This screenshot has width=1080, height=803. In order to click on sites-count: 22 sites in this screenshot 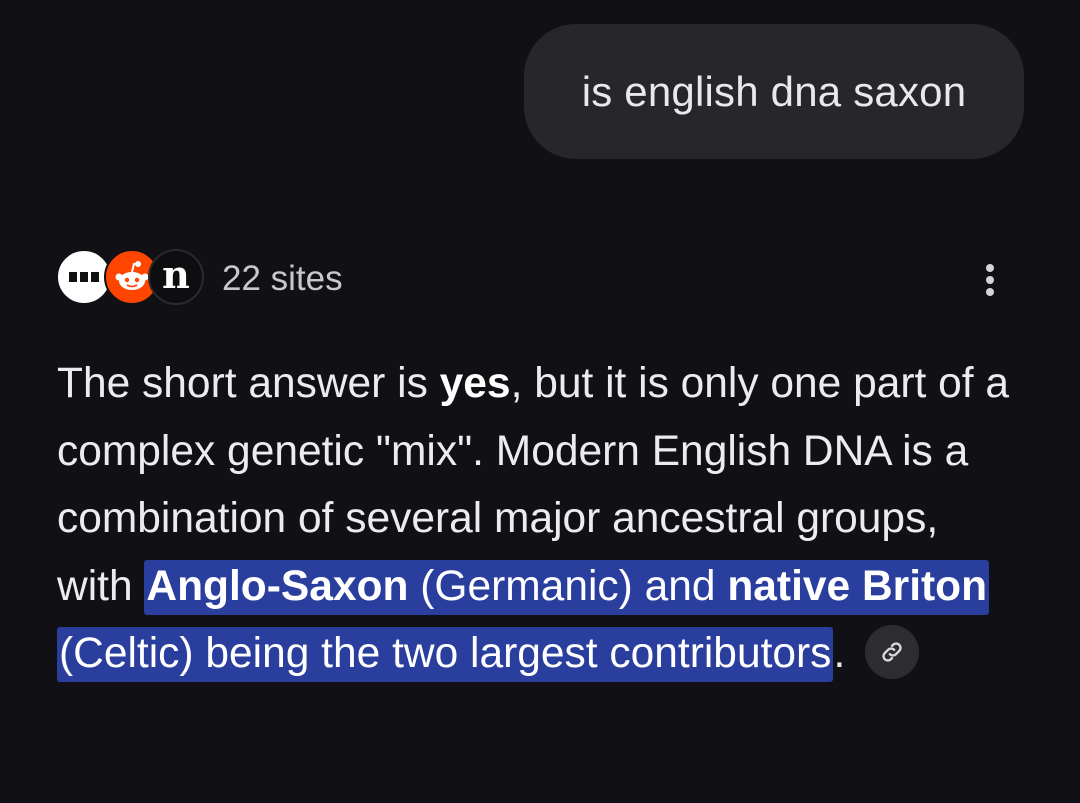, I will do `click(282, 278)`.